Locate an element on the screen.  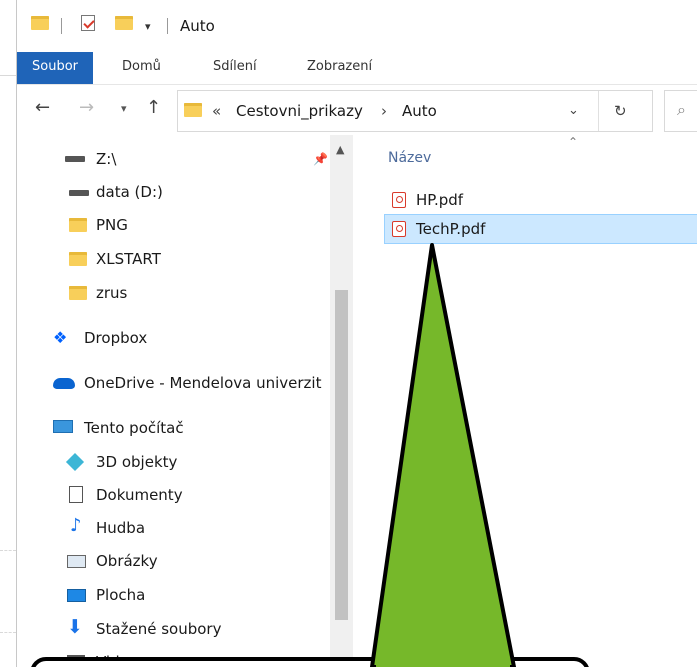
nav-item-label: data (D:) is located at coordinates (129, 192).